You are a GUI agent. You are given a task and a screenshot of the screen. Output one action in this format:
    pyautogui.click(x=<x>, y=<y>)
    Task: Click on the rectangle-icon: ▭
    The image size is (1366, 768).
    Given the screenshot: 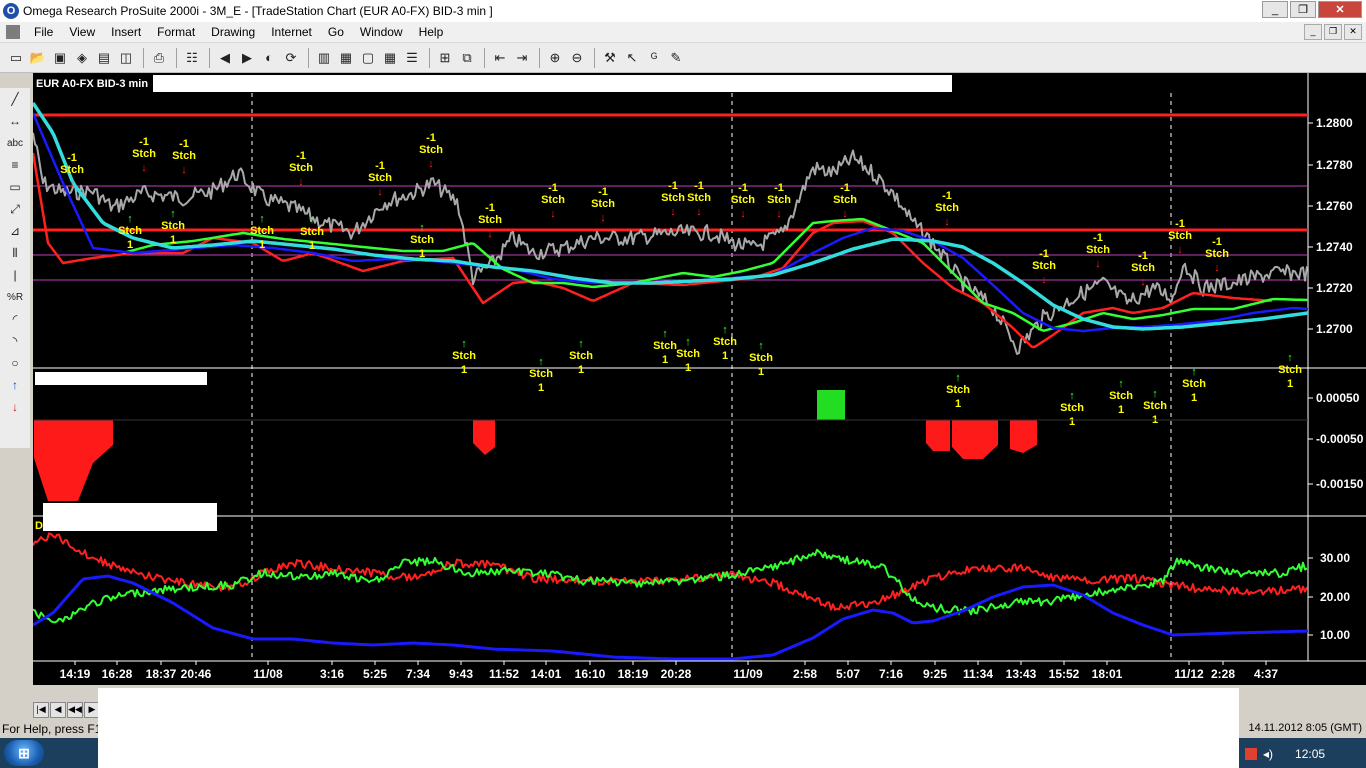 What is the action you would take?
    pyautogui.click(x=15, y=187)
    